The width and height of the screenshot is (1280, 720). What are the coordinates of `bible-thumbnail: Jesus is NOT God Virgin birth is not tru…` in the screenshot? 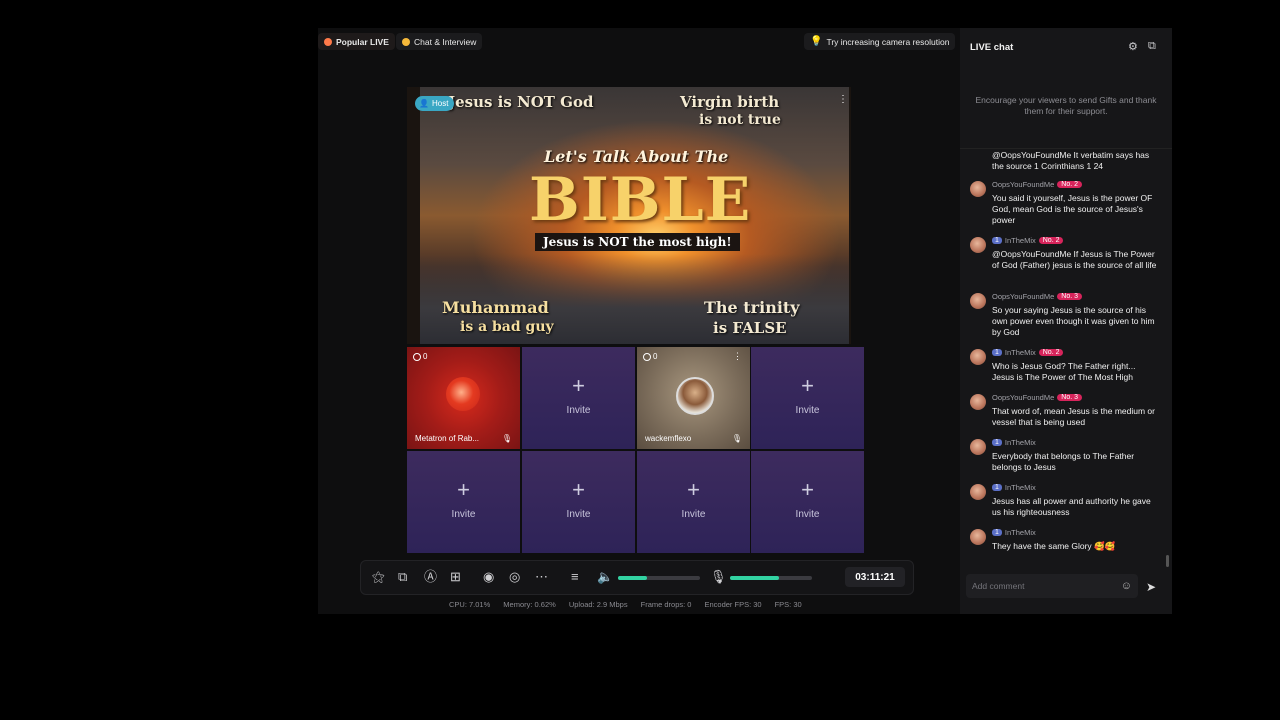 It's located at (634, 215).